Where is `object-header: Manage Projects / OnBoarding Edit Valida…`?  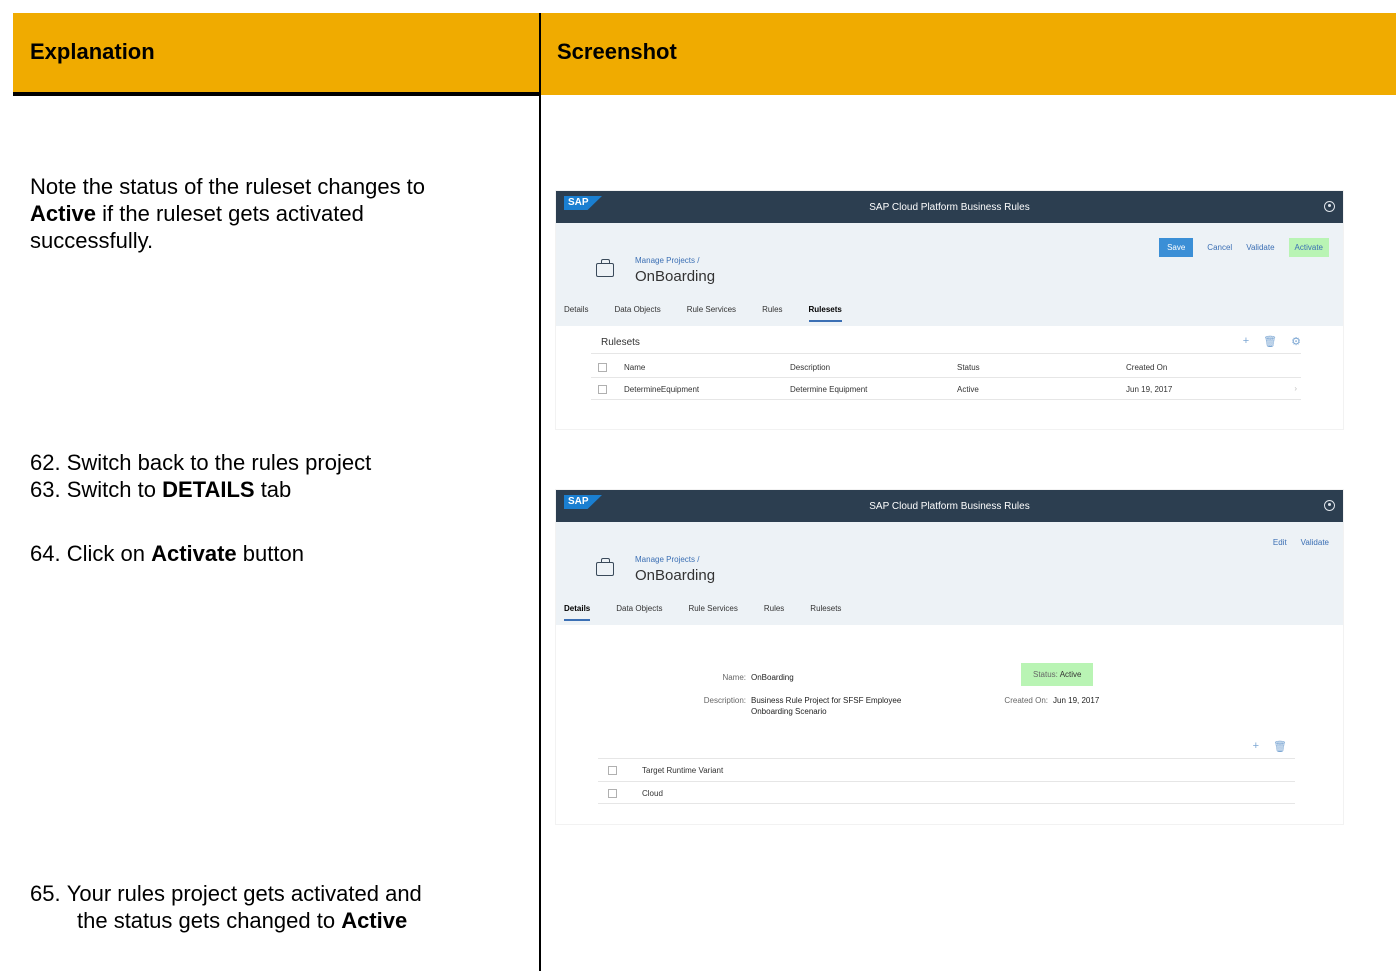
object-header: Manage Projects / OnBoarding Edit Valida… is located at coordinates (949, 573).